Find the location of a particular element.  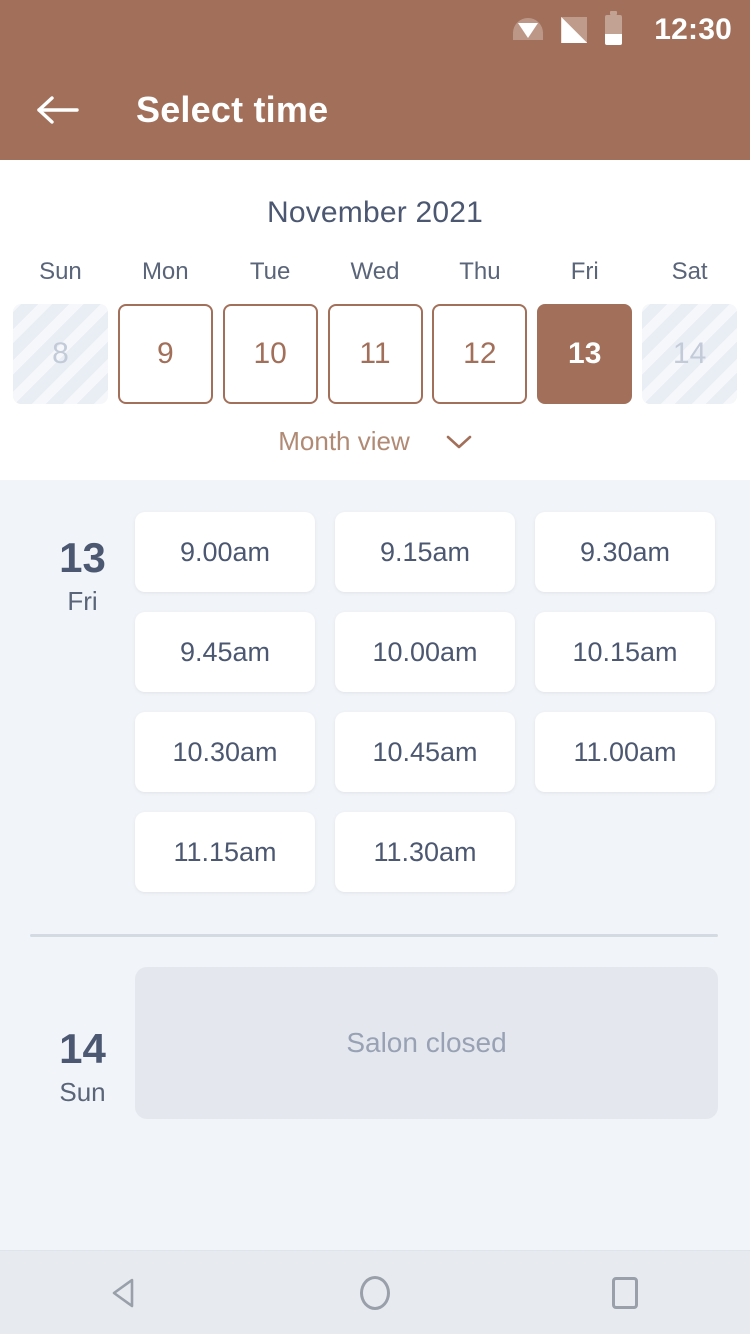

calendar-days-row: 8 9 10 11 12 13 14 is located at coordinates (375, 354).